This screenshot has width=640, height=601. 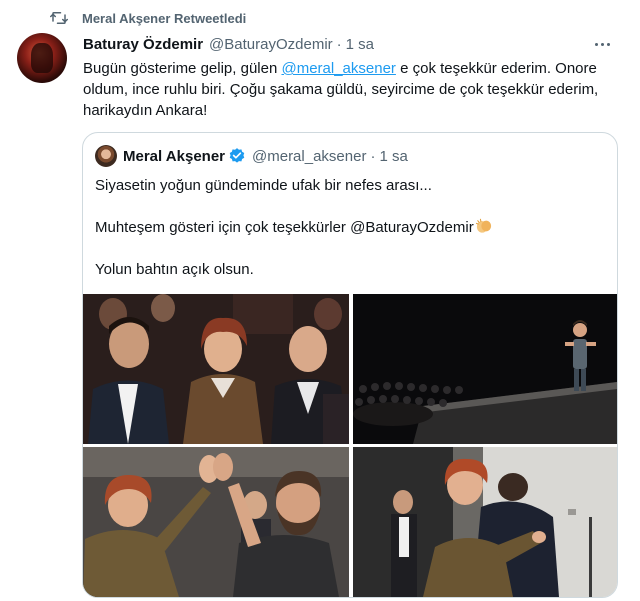 What do you see at coordinates (393, 156) in the screenshot?
I see `quoted-tweet-time: 1 sa` at bounding box center [393, 156].